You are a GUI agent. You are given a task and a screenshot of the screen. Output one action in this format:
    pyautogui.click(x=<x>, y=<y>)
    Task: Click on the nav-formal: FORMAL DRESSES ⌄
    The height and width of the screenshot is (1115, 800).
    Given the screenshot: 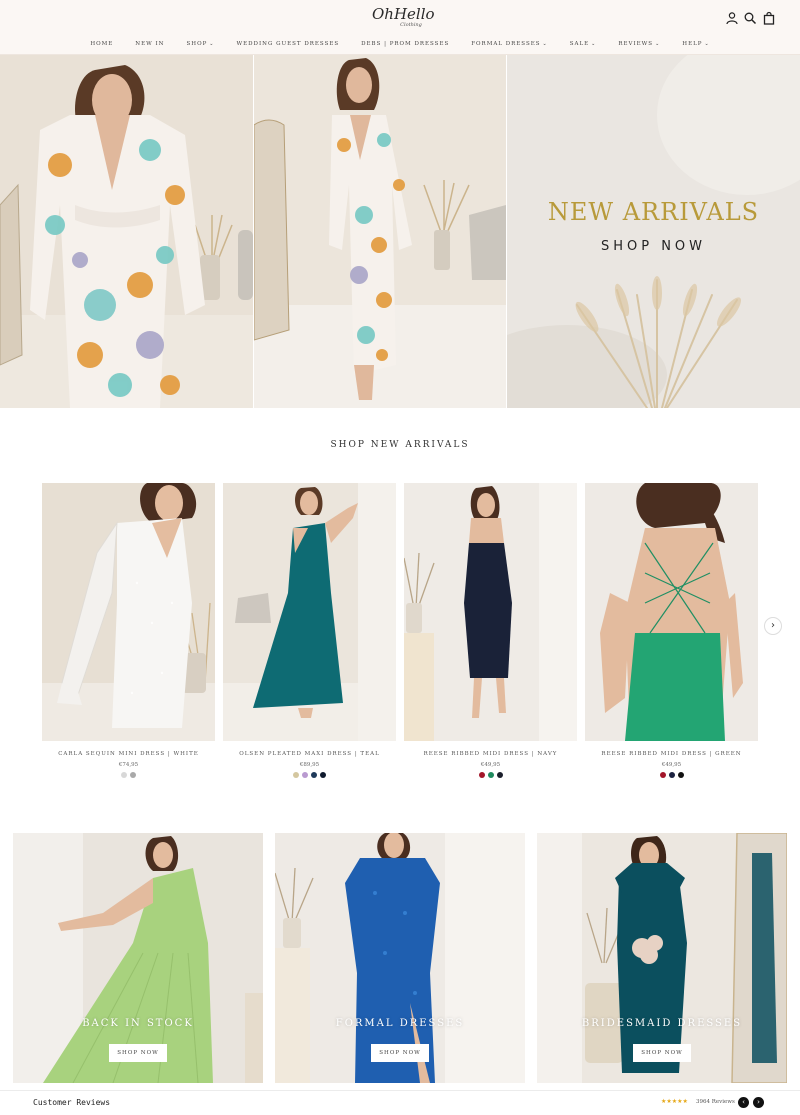 What is the action you would take?
    pyautogui.click(x=509, y=44)
    